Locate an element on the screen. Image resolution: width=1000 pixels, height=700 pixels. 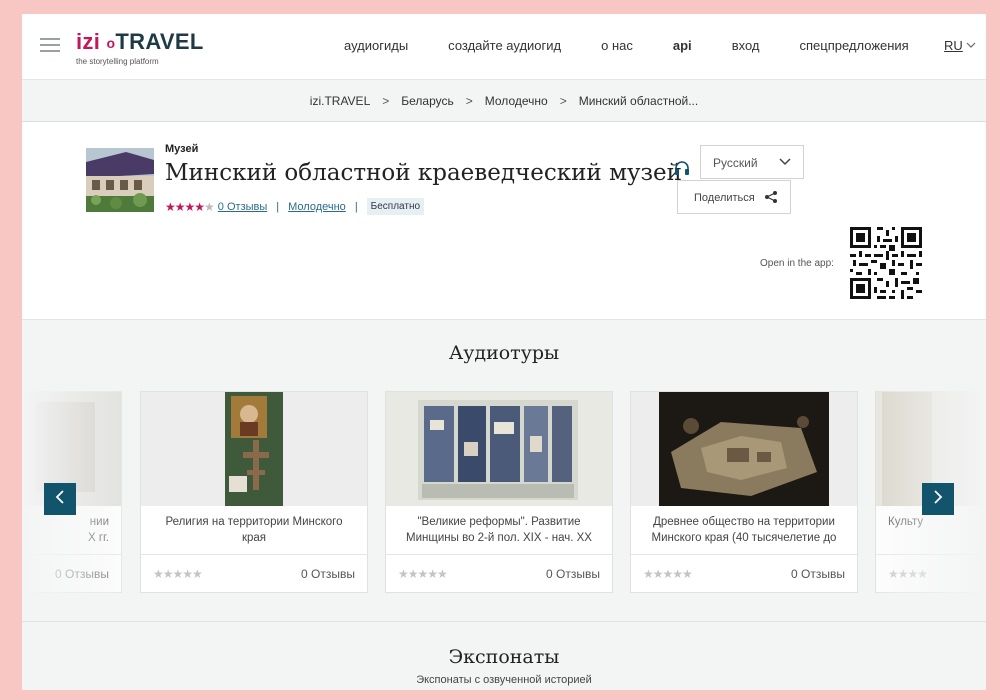
tour-card-footer: 0 Отзывы is located at coordinates (71, 573).